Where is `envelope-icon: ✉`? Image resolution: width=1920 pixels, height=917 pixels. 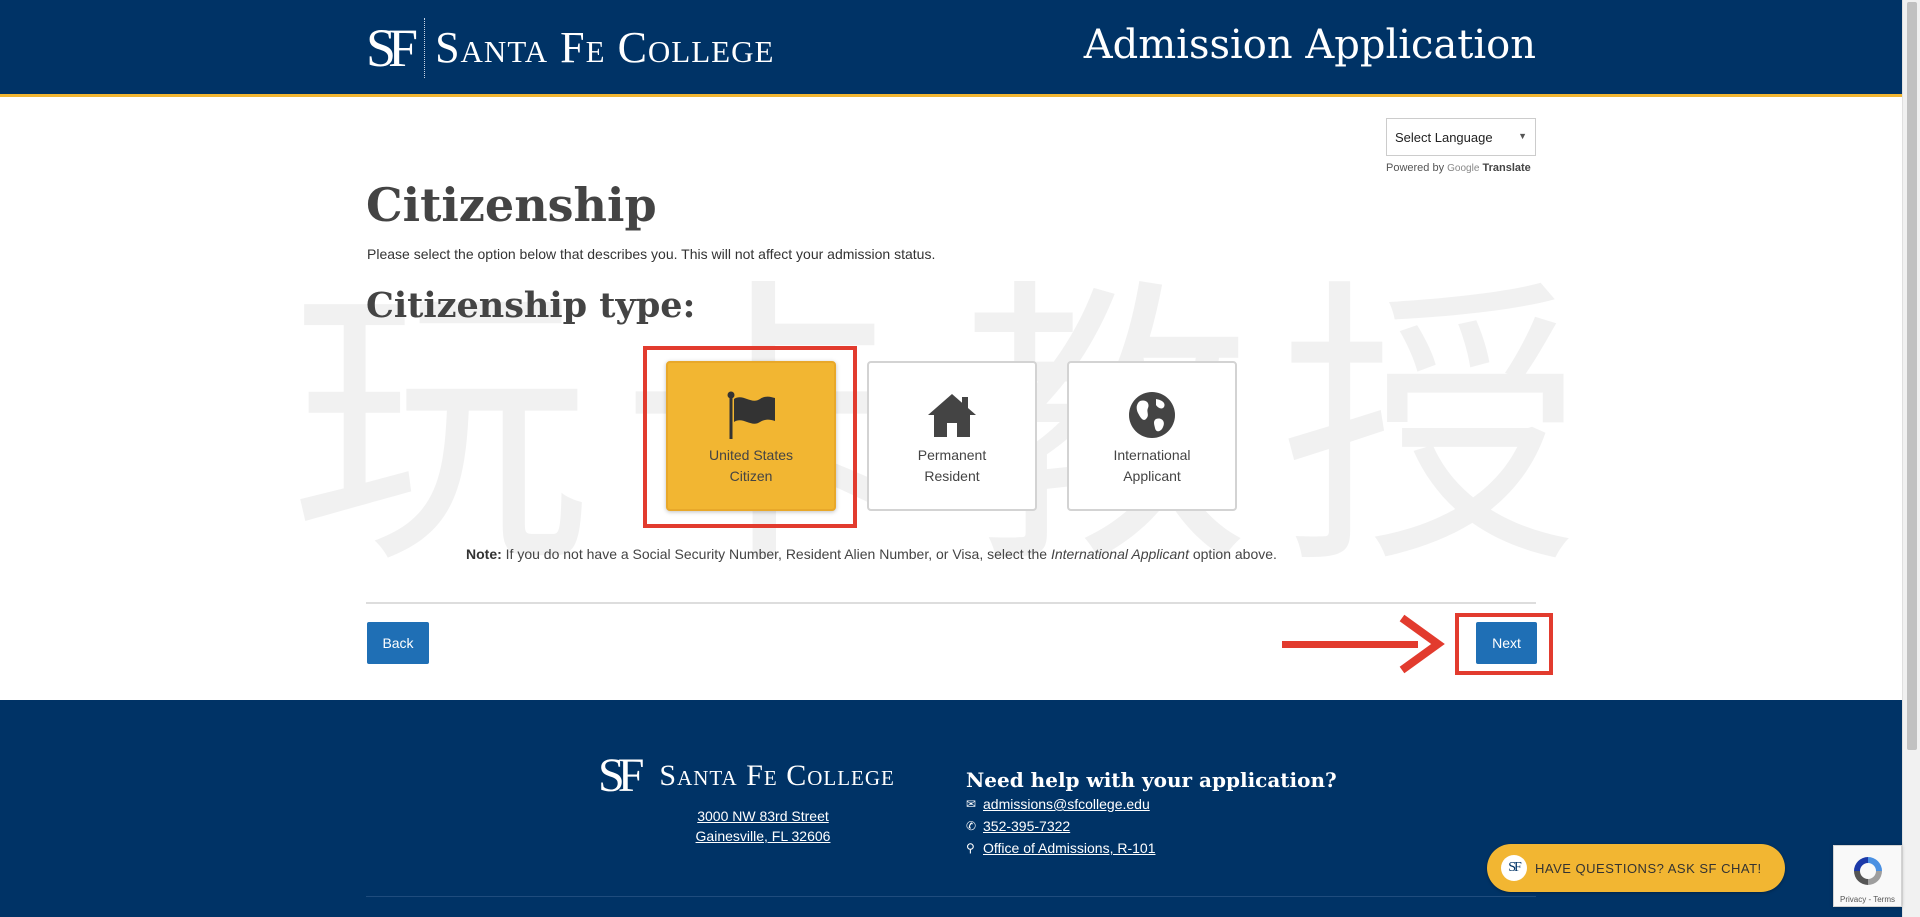 envelope-icon: ✉ is located at coordinates (971, 804).